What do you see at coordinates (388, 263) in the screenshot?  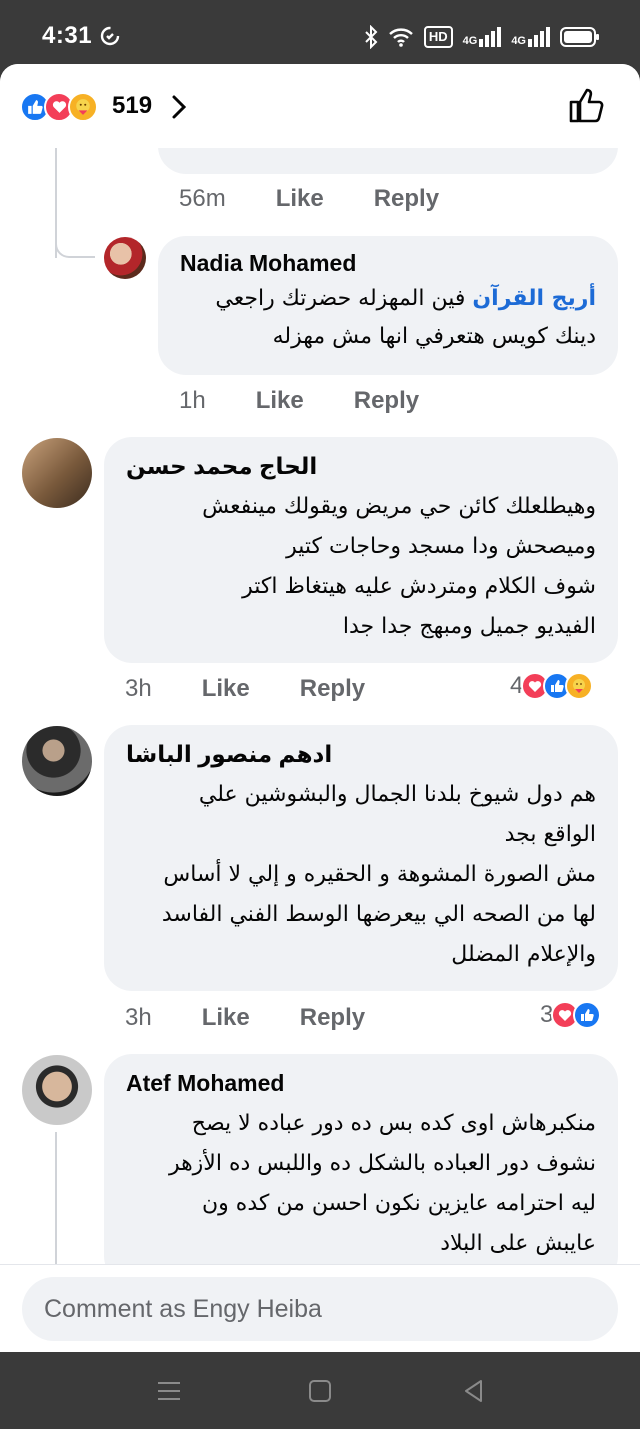 I see `comment-author: Nadia Mohamed` at bounding box center [388, 263].